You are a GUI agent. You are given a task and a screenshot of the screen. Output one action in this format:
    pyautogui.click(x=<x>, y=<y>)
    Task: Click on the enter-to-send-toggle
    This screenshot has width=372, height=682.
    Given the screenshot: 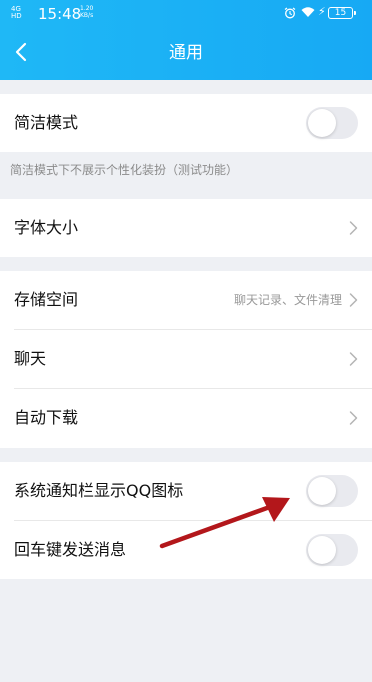 What is the action you would take?
    pyautogui.click(x=332, y=550)
    